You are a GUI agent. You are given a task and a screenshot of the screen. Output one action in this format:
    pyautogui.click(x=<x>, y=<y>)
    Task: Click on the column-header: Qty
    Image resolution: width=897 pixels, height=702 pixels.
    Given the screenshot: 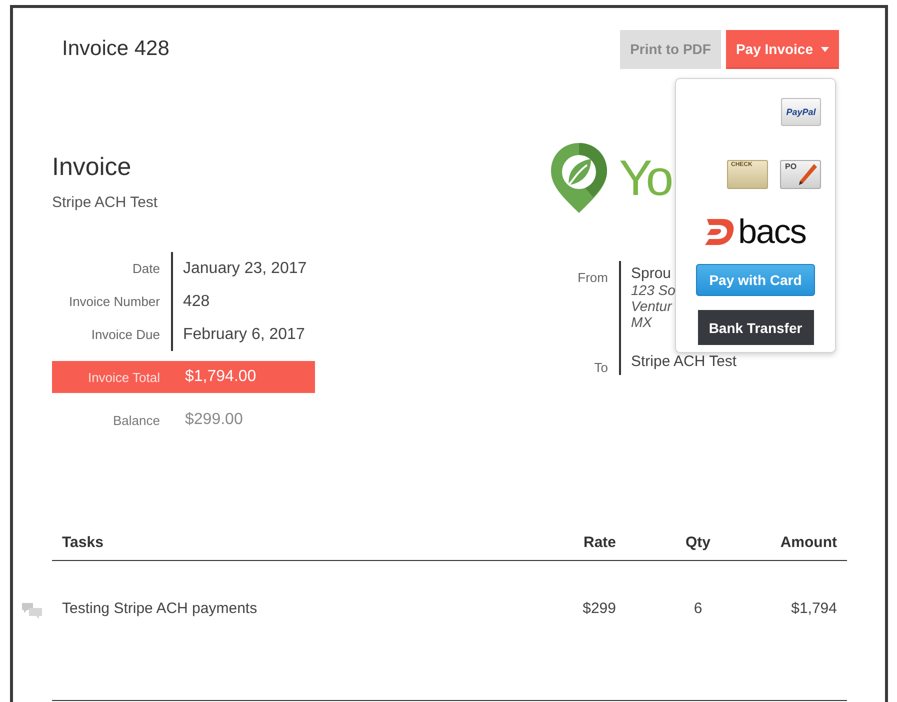 What is the action you would take?
    pyautogui.click(x=698, y=542)
    